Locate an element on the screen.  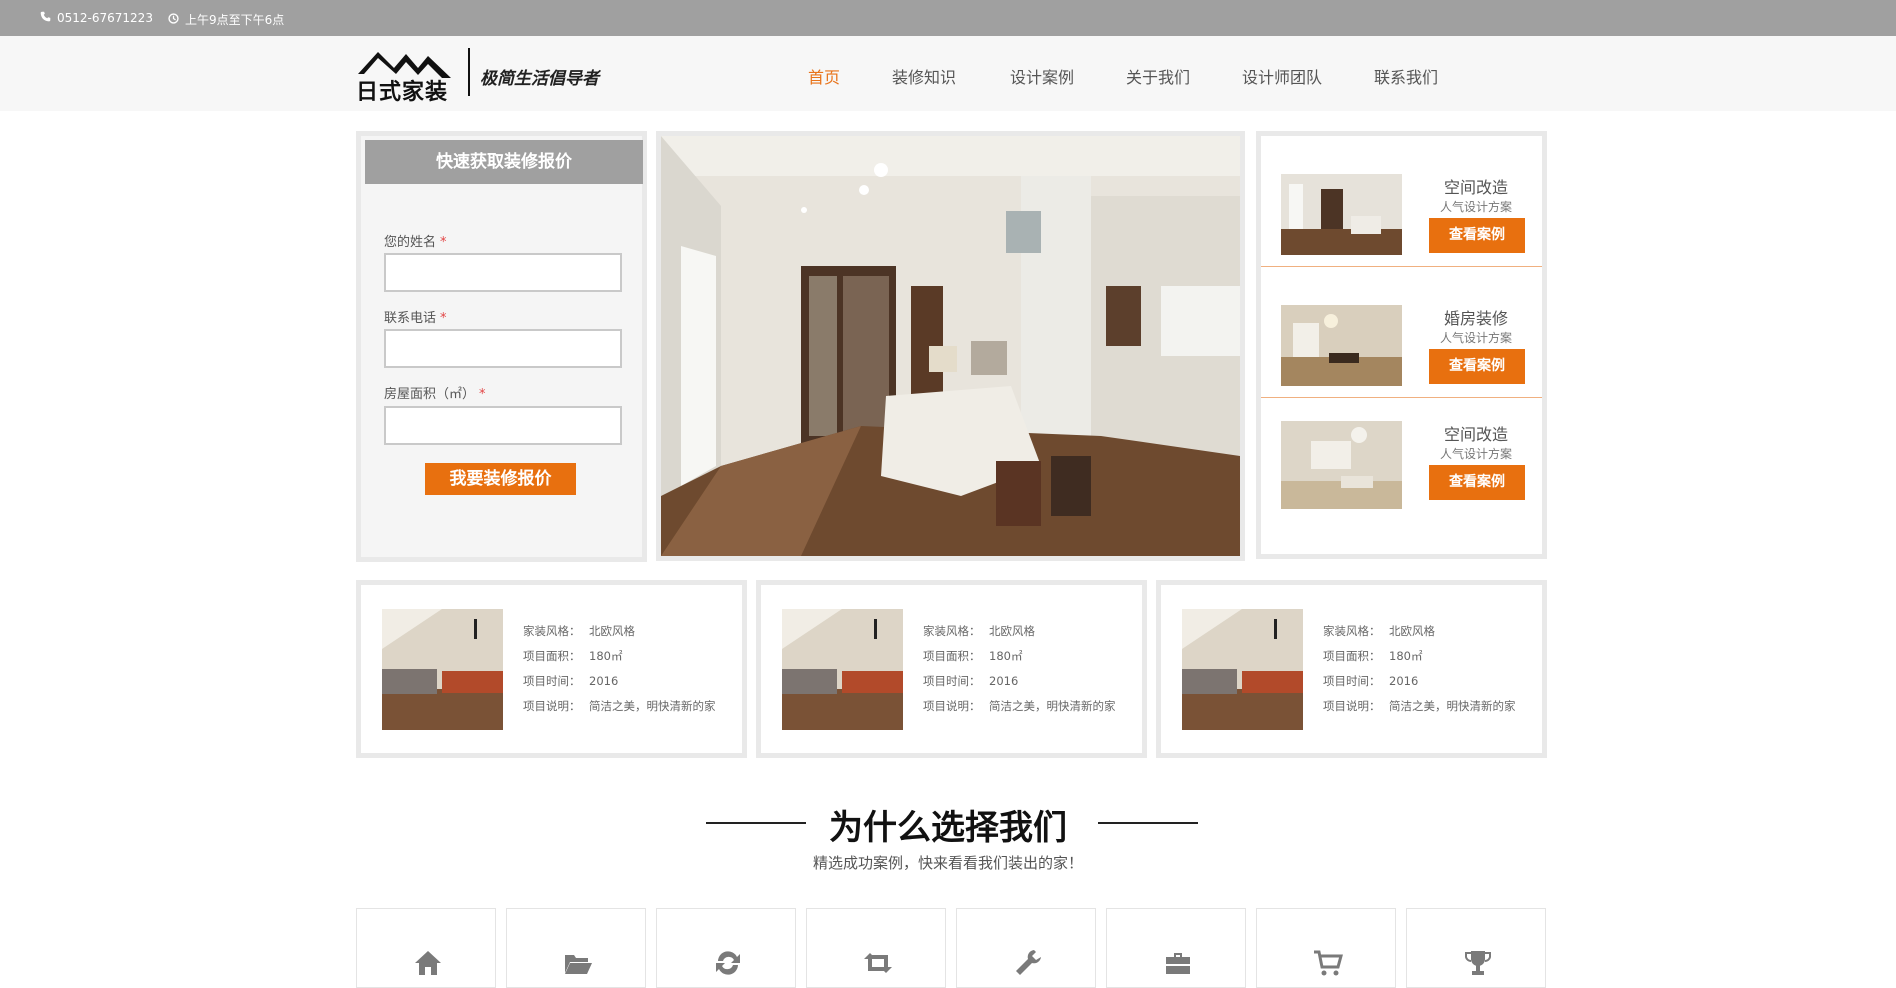
logo-slogan: 极简生活倡导者 is located at coordinates (539, 79).